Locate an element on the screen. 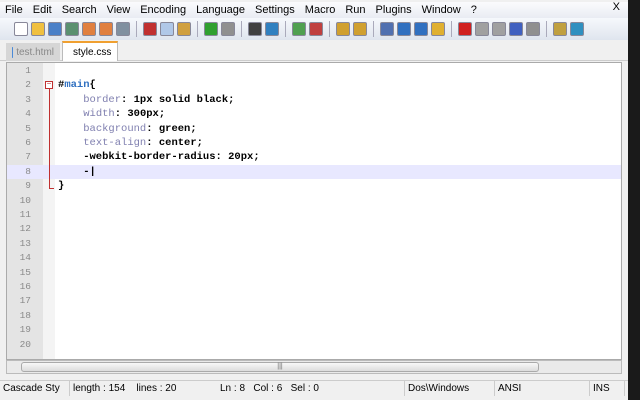 The height and width of the screenshot is (400, 640). code-line: 20 is located at coordinates (314, 345).